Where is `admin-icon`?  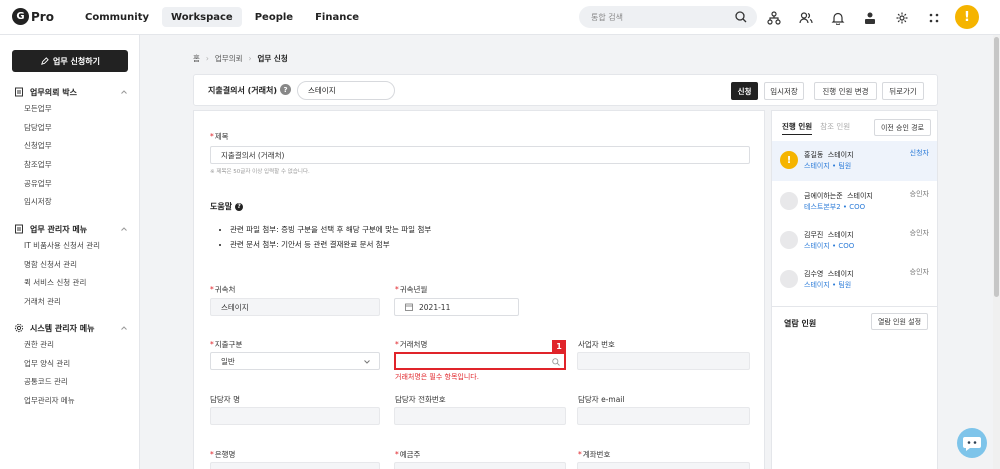
admin-icon is located at coordinates (870, 18).